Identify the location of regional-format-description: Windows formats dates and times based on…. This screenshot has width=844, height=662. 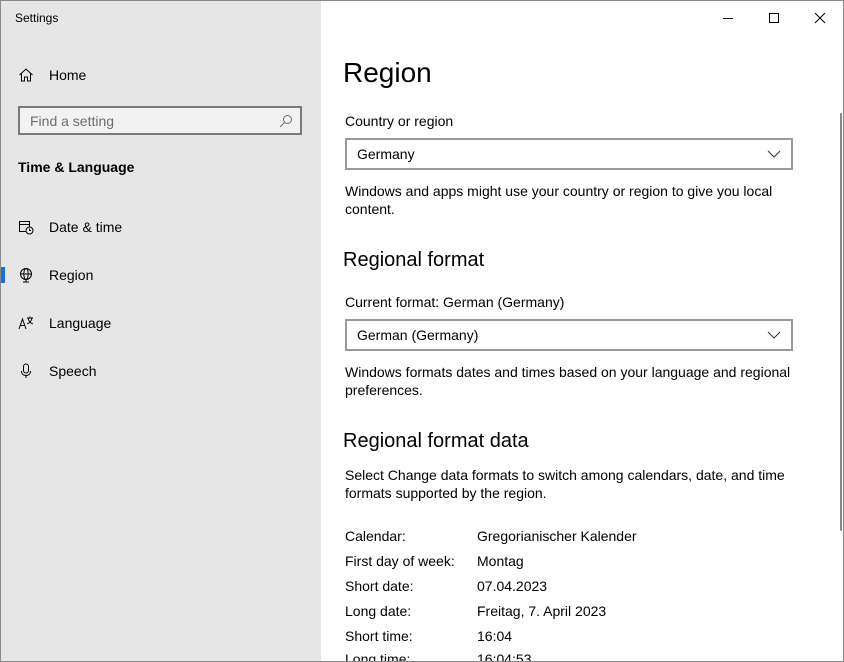
(568, 381).